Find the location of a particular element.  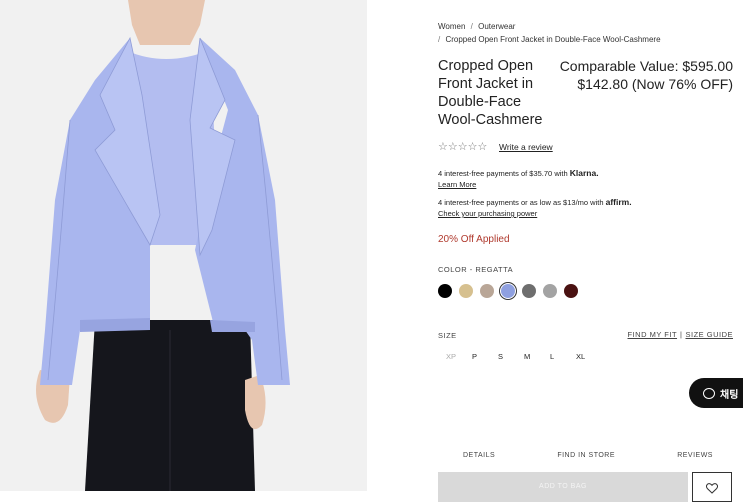

color-swatches is located at coordinates (508, 291).